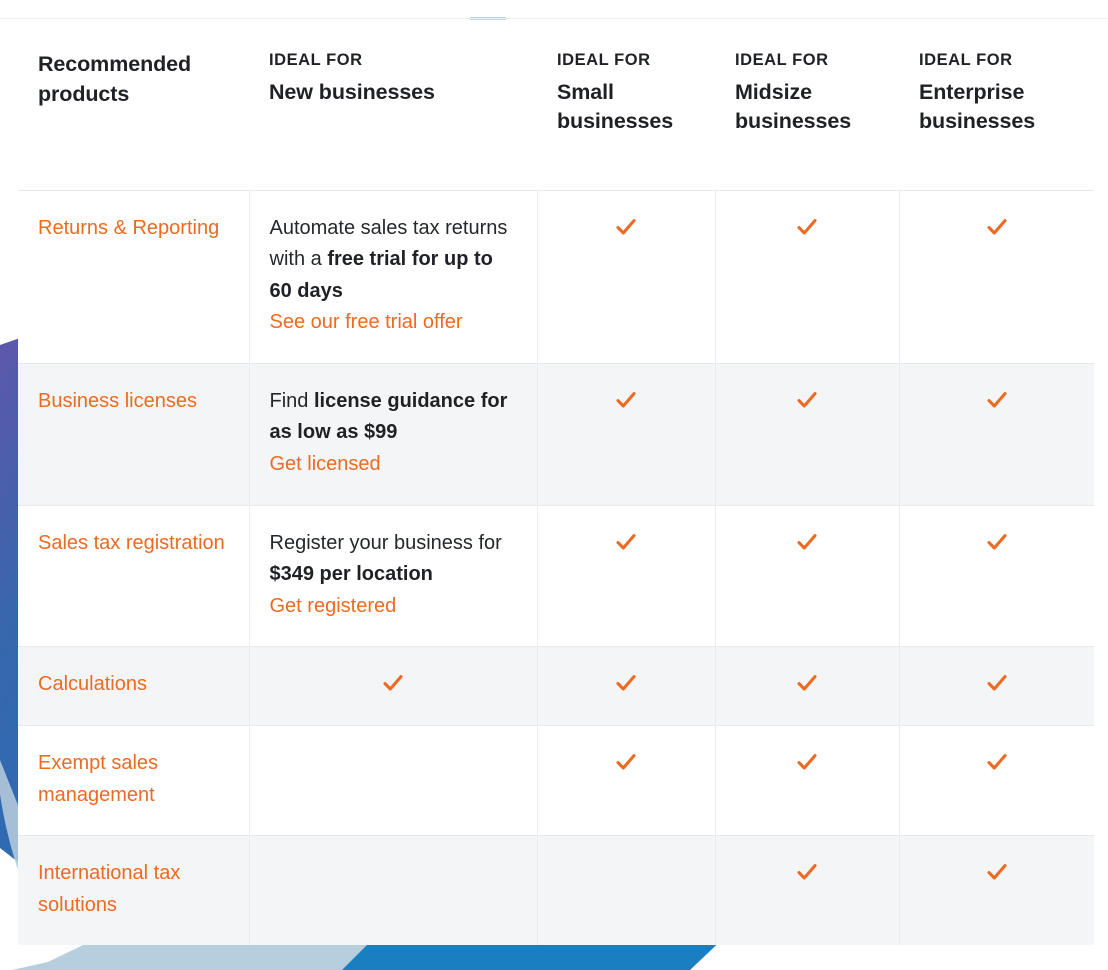  What do you see at coordinates (134, 434) in the screenshot?
I see `product-name-cell: Business licenses` at bounding box center [134, 434].